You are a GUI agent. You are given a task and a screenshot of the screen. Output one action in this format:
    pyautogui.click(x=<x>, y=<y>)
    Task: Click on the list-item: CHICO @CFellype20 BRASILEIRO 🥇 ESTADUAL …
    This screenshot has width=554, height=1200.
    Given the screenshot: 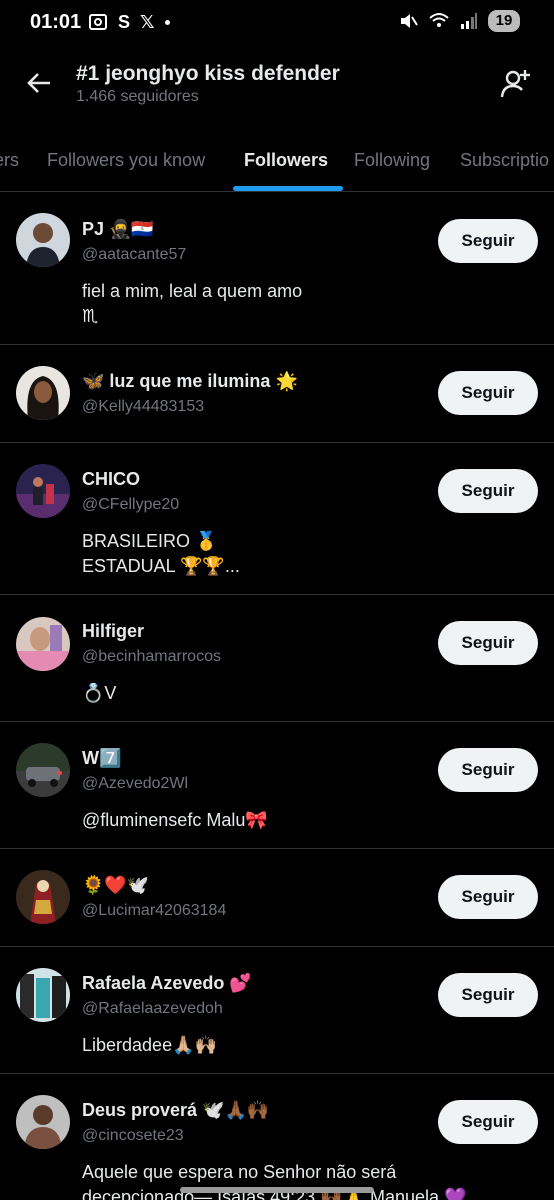 What is the action you would take?
    pyautogui.click(x=277, y=519)
    